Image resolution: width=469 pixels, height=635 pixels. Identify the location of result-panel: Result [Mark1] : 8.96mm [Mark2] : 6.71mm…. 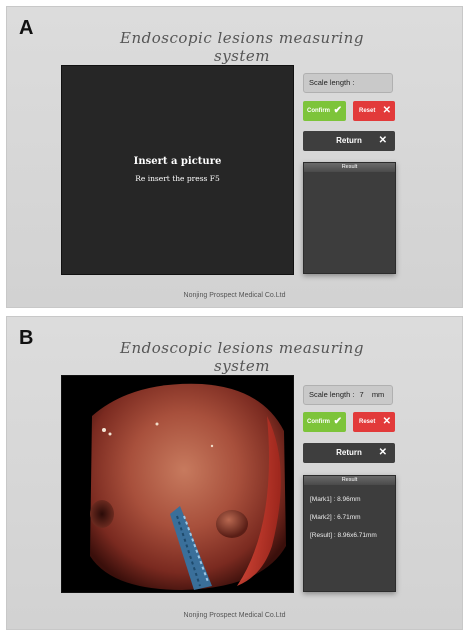
(349, 533).